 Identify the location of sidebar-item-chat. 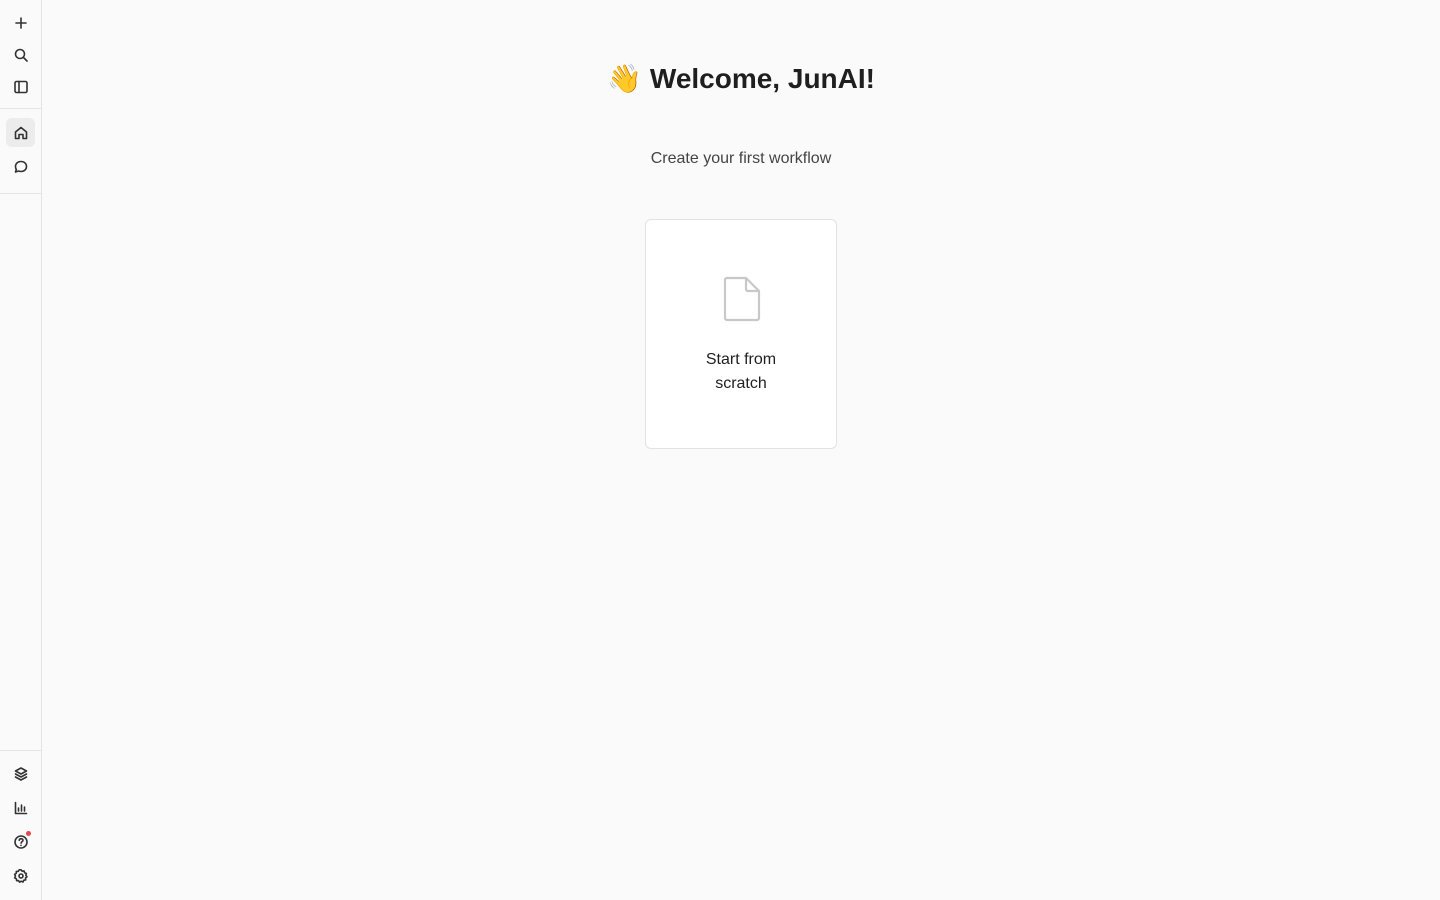
(20, 166).